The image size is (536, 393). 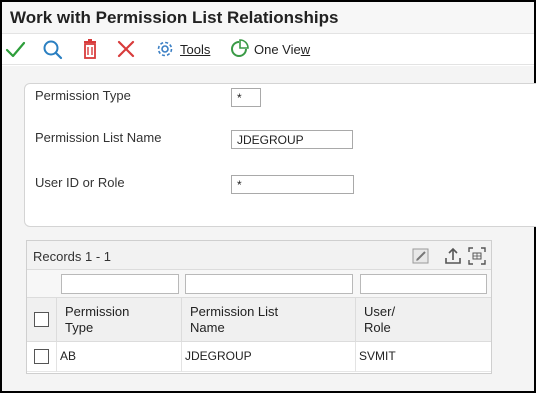 What do you see at coordinates (97, 311) in the screenshot?
I see `column-header-label-line1: Permission` at bounding box center [97, 311].